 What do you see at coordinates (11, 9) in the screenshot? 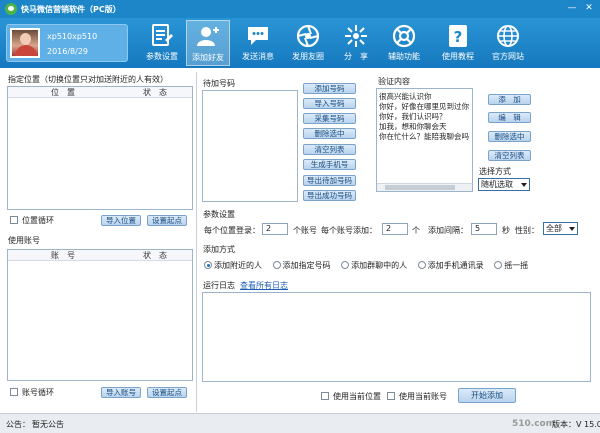
I see `app-logo-icon` at bounding box center [11, 9].